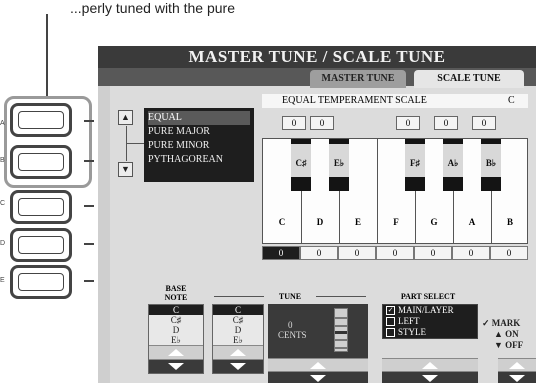 This screenshot has width=536, height=383. I want to click on base-note-item: C, so click(176, 310).